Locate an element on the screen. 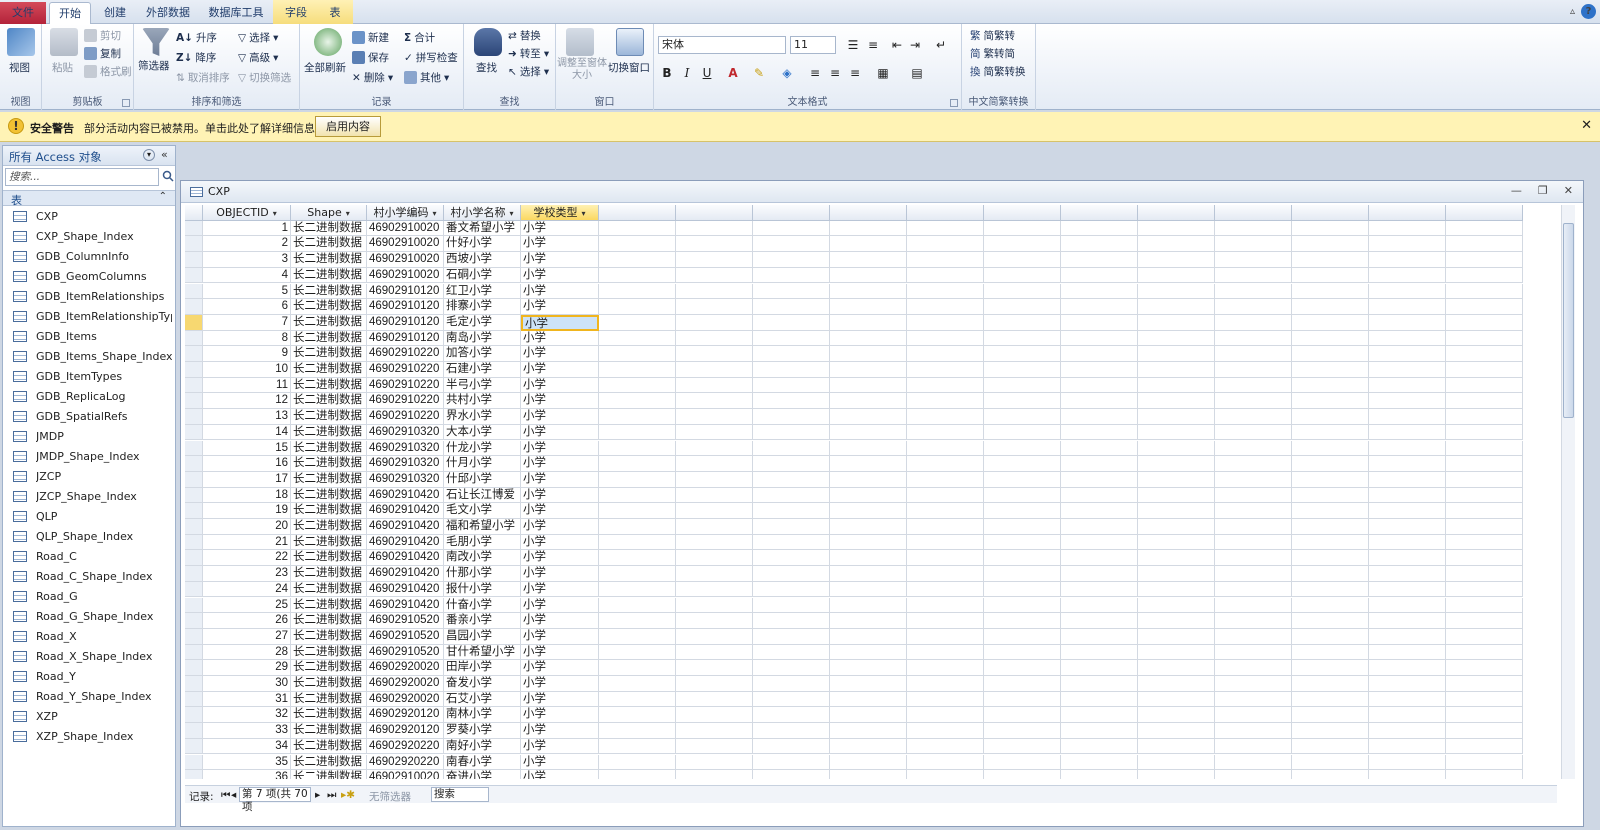 The height and width of the screenshot is (830, 1600). spelling-button: 拼写检查 is located at coordinates (437, 57).